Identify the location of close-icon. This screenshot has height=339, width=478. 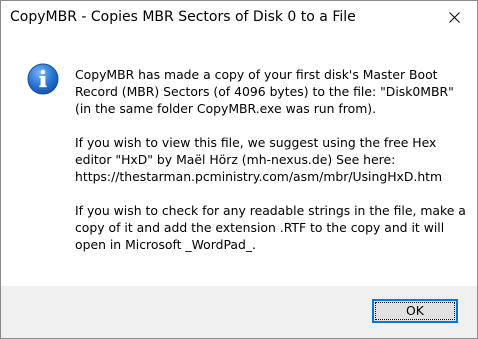
(454, 17).